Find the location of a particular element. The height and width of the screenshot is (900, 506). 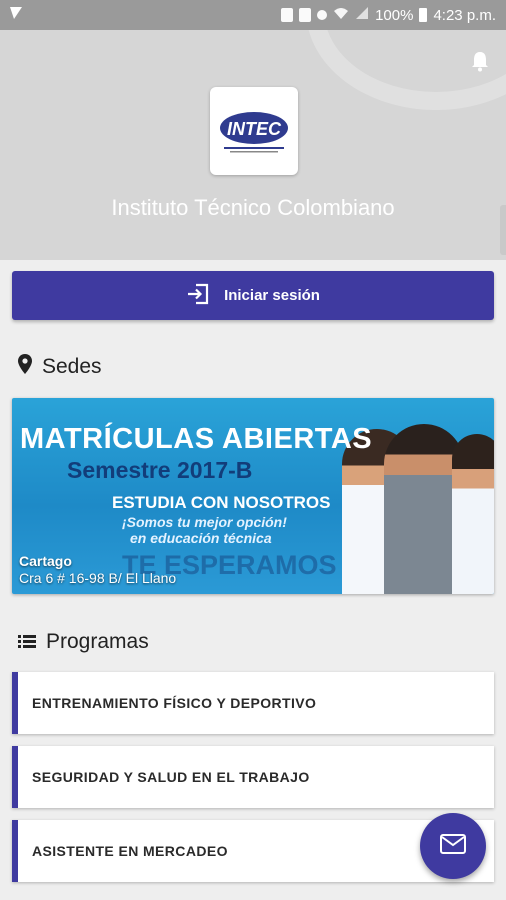

sede-city: Cartago is located at coordinates (45, 561).